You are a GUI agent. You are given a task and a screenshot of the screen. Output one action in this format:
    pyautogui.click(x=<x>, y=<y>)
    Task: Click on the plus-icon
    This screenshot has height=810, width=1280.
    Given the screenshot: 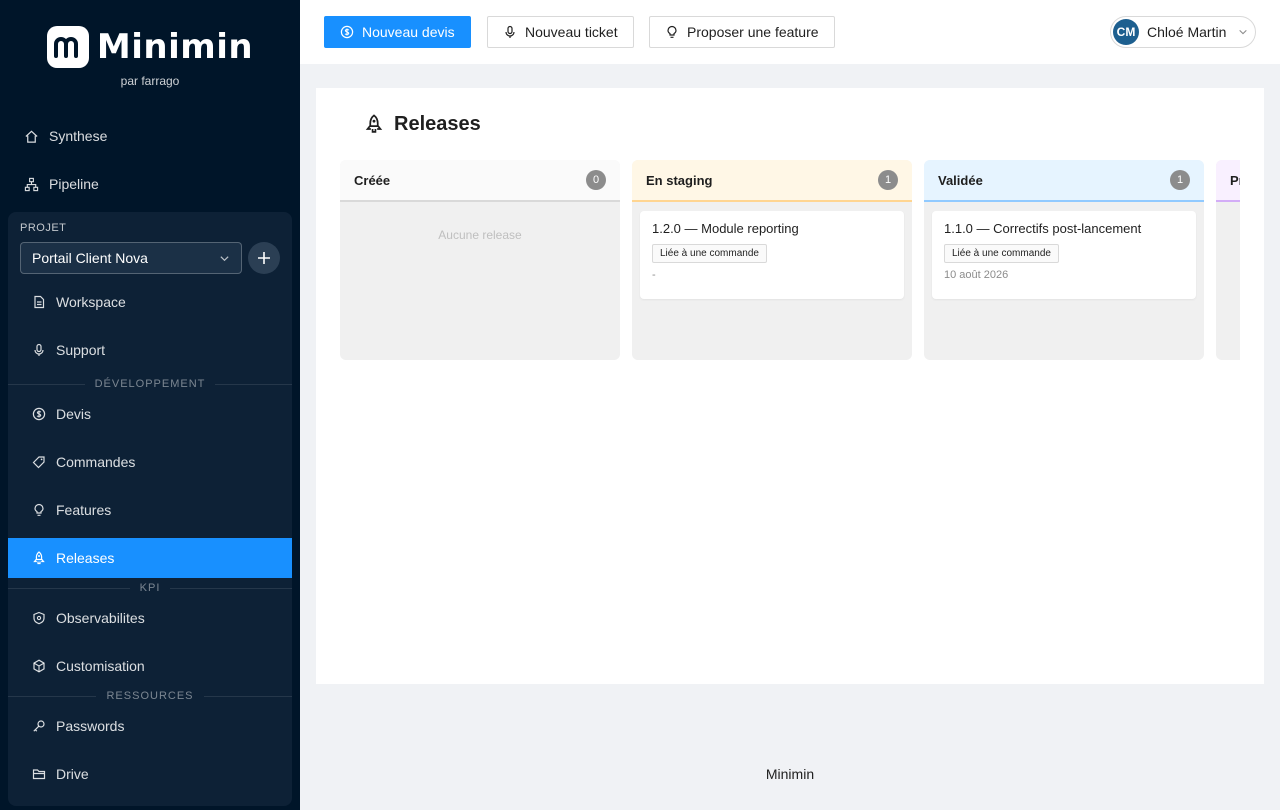 What is the action you would take?
    pyautogui.click(x=264, y=258)
    